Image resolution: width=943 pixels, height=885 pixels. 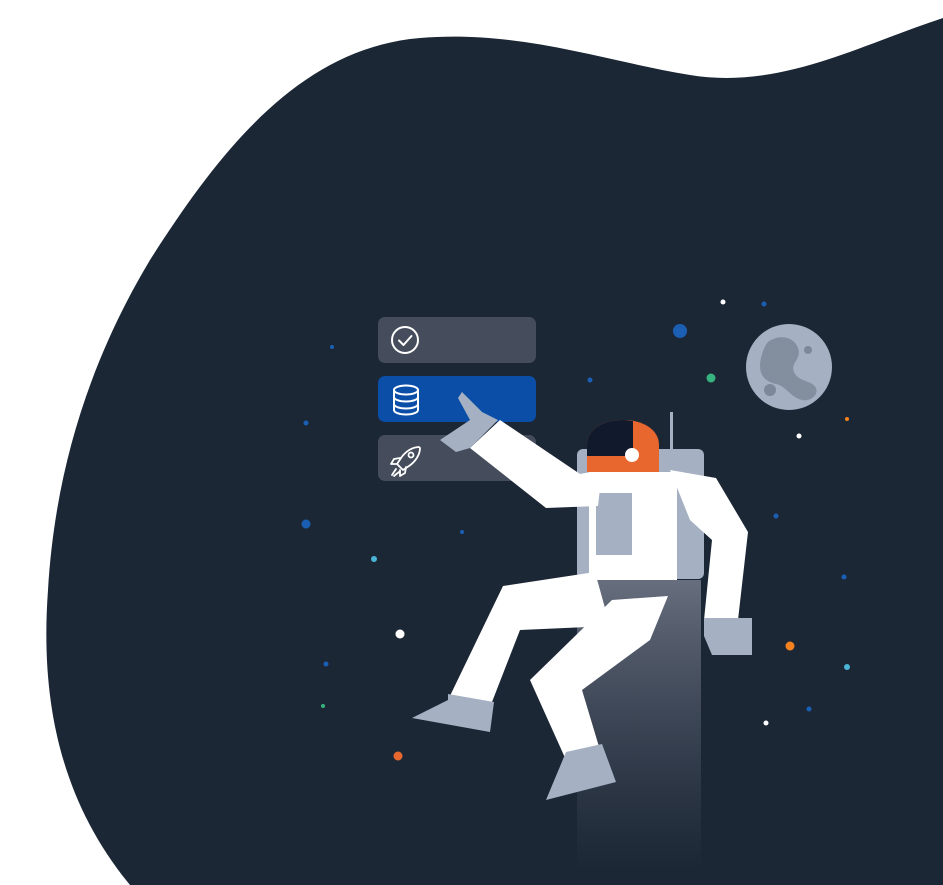 I want to click on moon-icon, so click(x=789, y=367).